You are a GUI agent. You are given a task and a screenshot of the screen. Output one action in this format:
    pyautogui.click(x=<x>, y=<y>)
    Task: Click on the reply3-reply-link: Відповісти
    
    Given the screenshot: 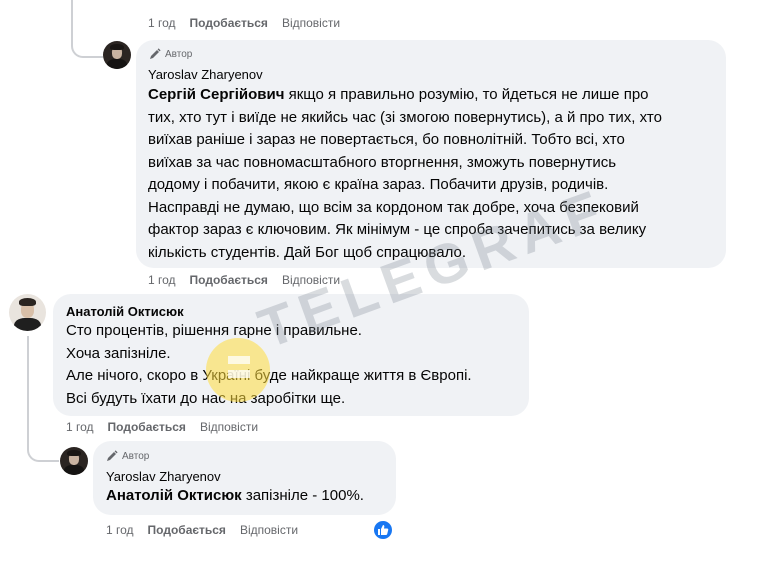 What is the action you would take?
    pyautogui.click(x=269, y=530)
    